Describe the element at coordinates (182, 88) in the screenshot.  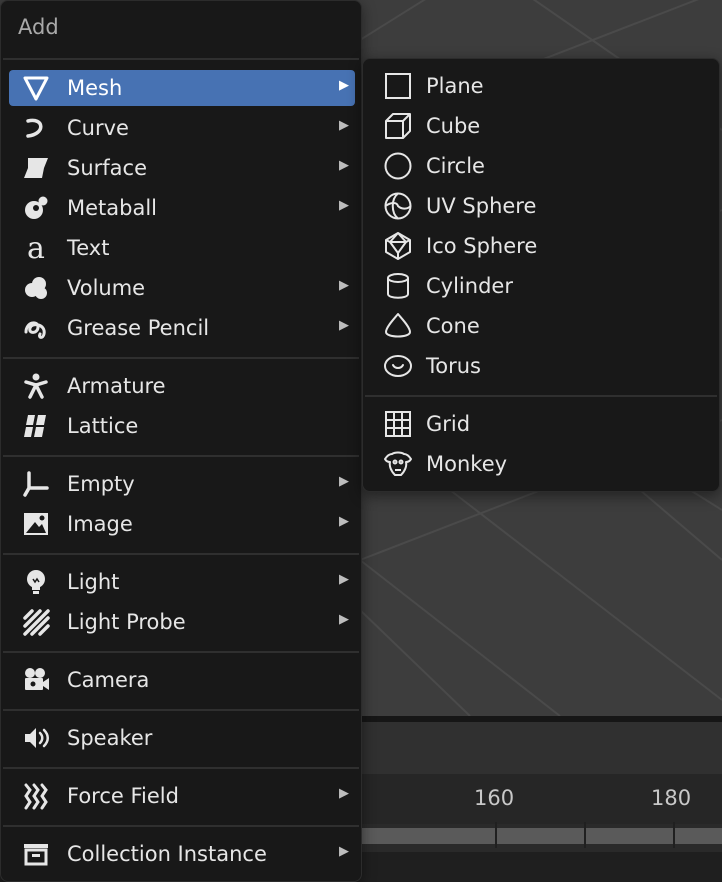
I see `menu-item-mesh: Mesh ▶` at that location.